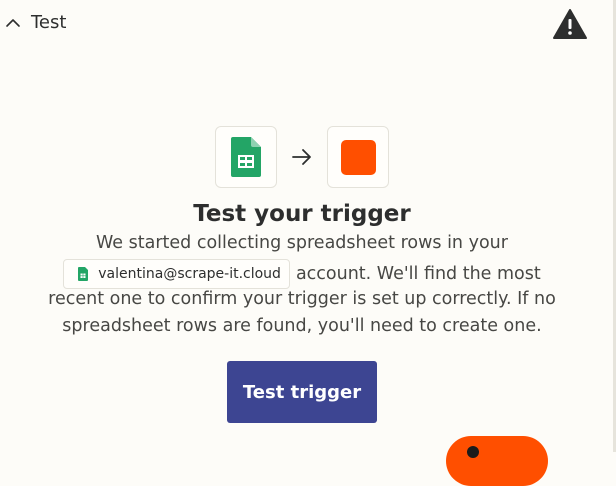 This screenshot has width=616, height=486. I want to click on orange-square-icon, so click(358, 157).